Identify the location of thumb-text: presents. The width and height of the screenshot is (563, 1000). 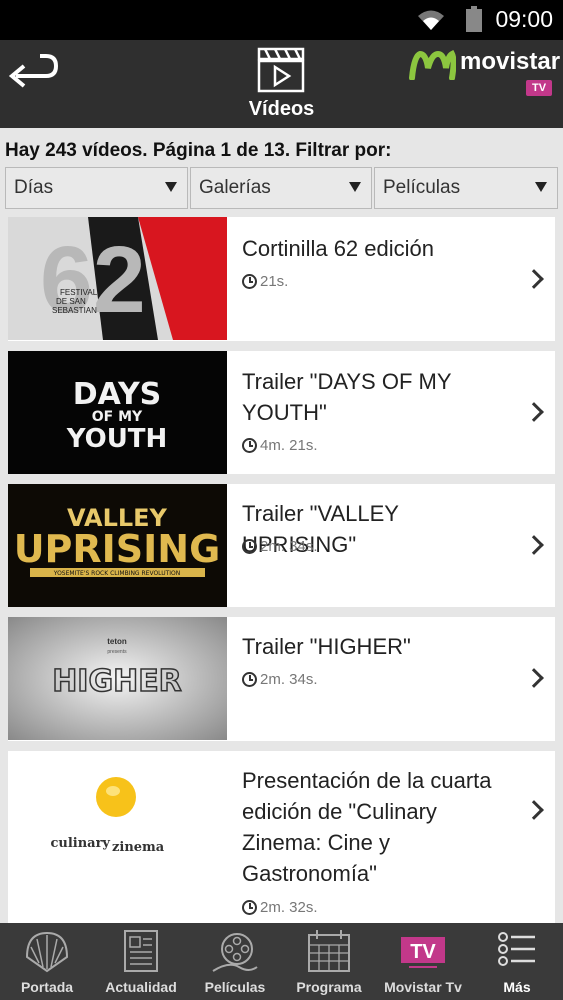
(117, 652).